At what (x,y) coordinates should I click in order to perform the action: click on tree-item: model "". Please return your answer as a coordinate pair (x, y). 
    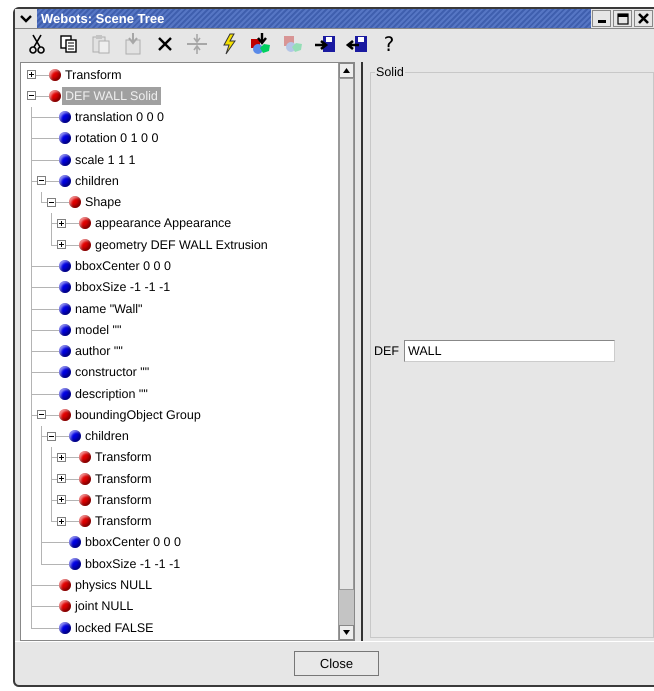
    Looking at the image, I should click on (98, 329).